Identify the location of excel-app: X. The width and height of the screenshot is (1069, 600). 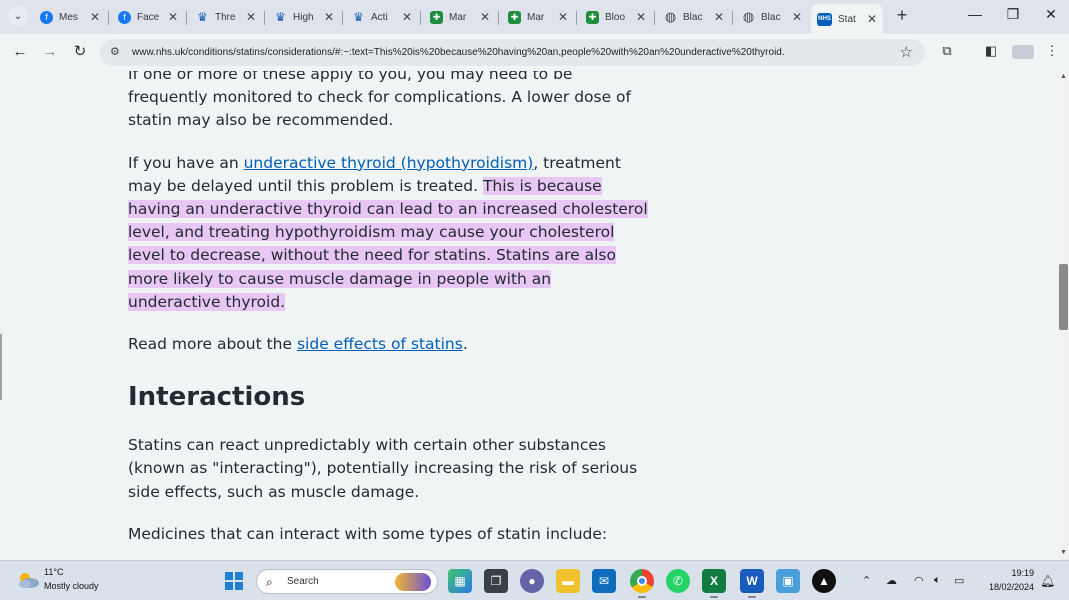
(714, 581).